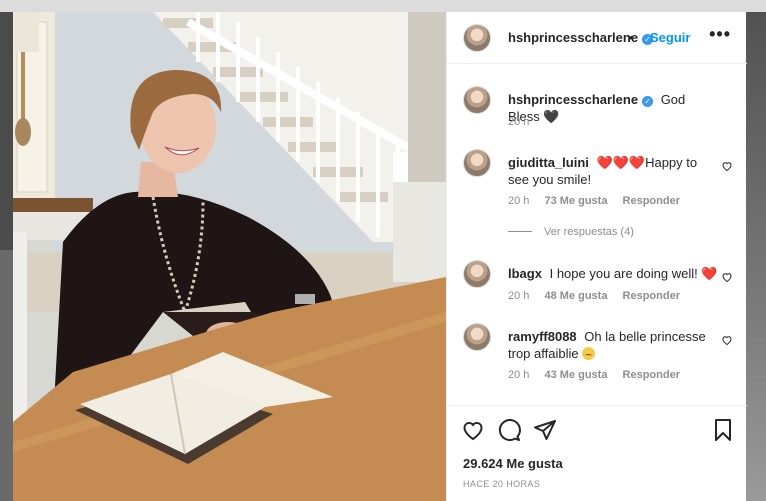  I want to click on comment-body: lbagx I hope you are doing well! ❤️, so click(613, 273).